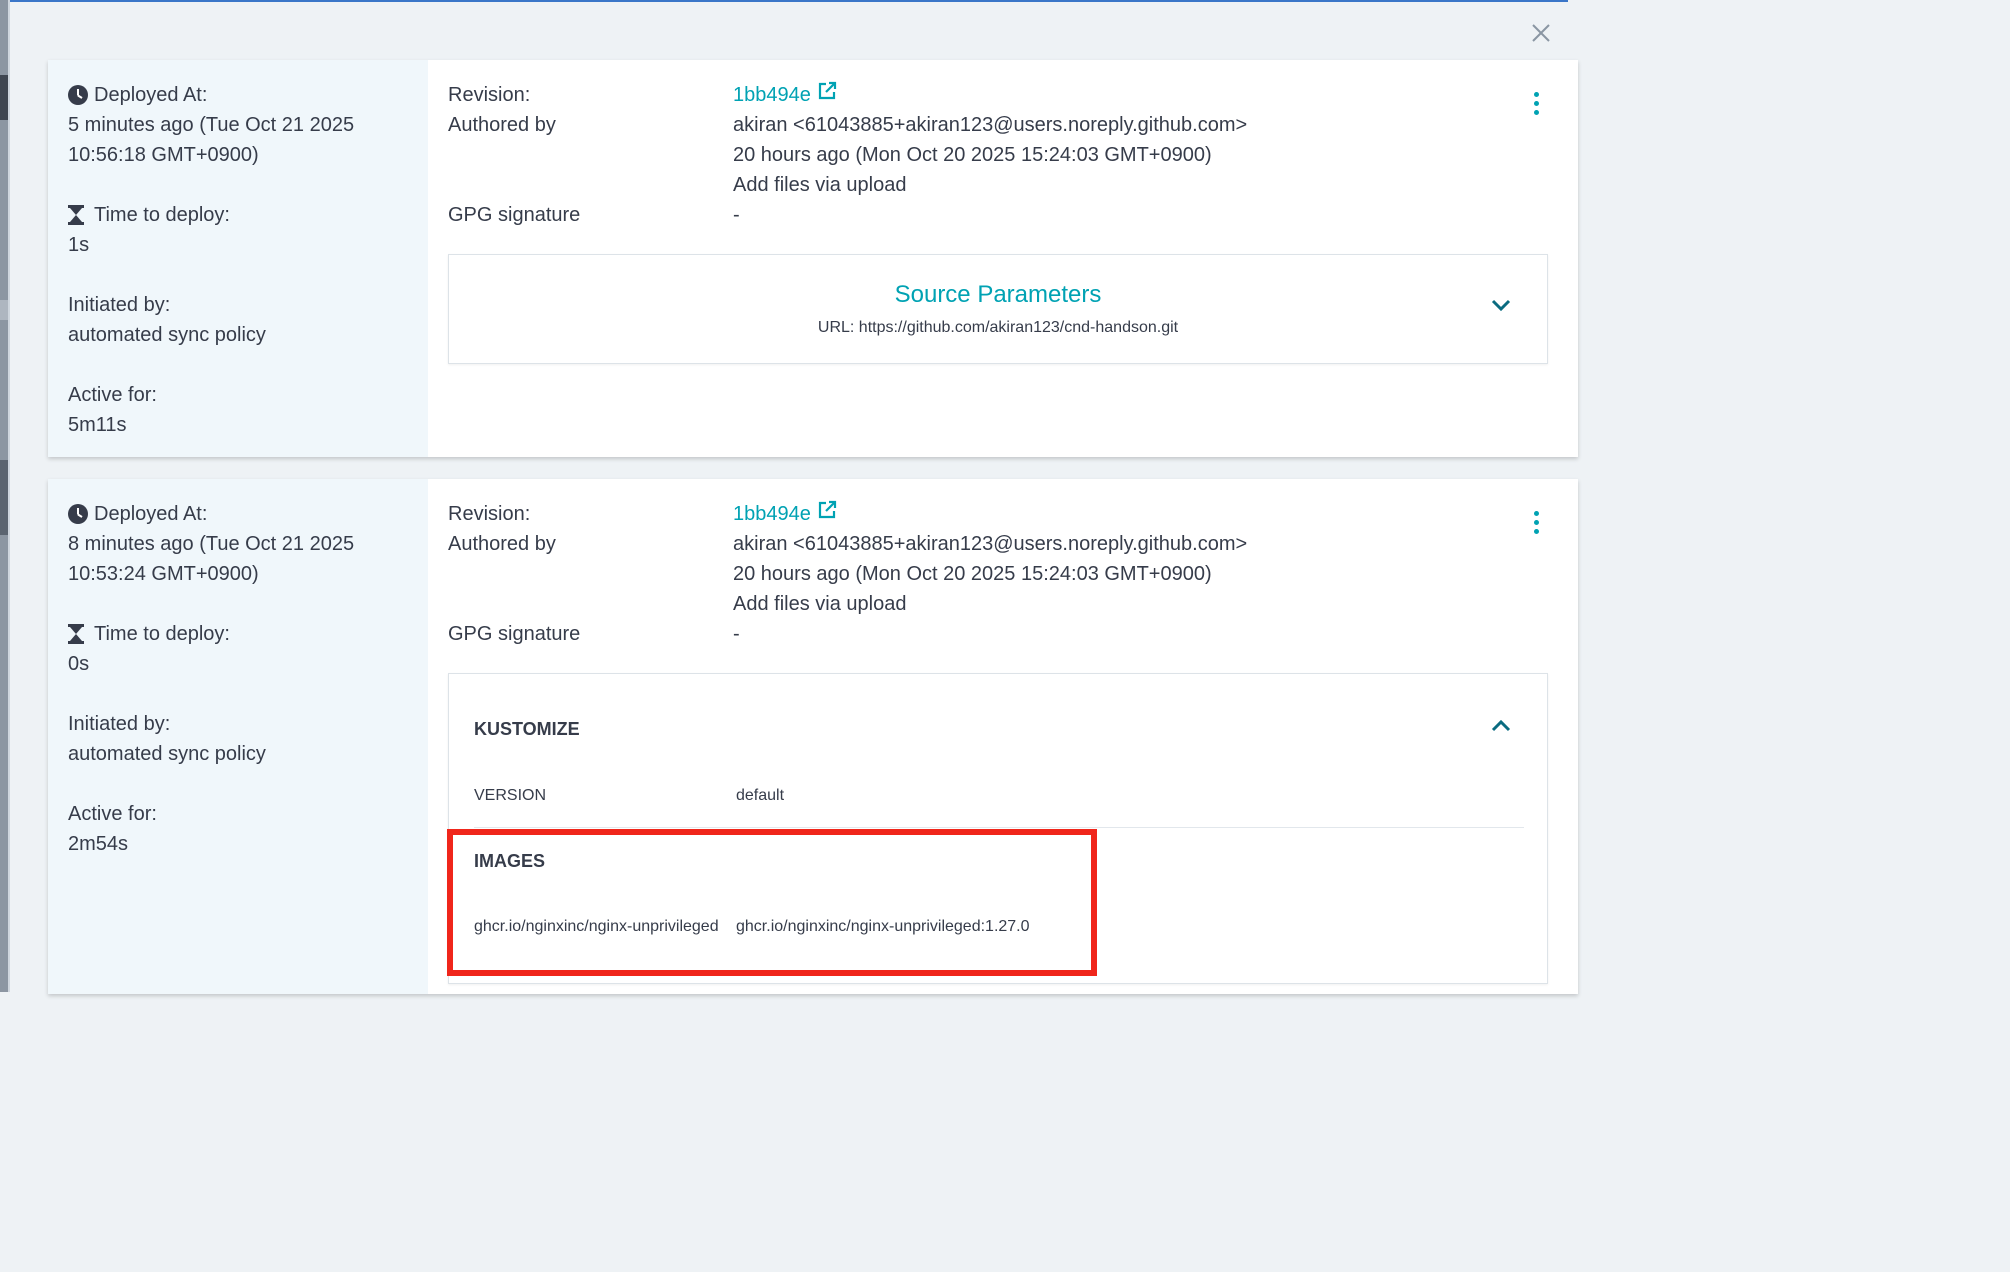  What do you see at coordinates (97, 425) in the screenshot?
I see `active-for-value: 5m11s` at bounding box center [97, 425].